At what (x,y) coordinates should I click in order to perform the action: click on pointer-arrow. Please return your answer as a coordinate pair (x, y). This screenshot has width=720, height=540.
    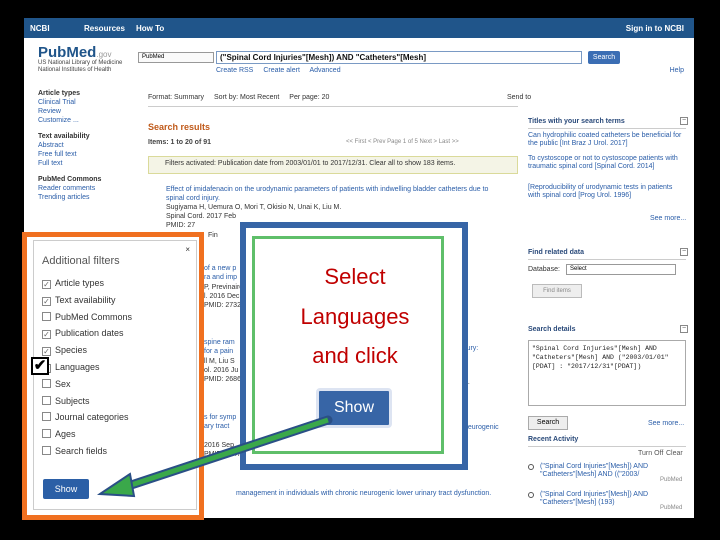
    Looking at the image, I should click on (214, 456).